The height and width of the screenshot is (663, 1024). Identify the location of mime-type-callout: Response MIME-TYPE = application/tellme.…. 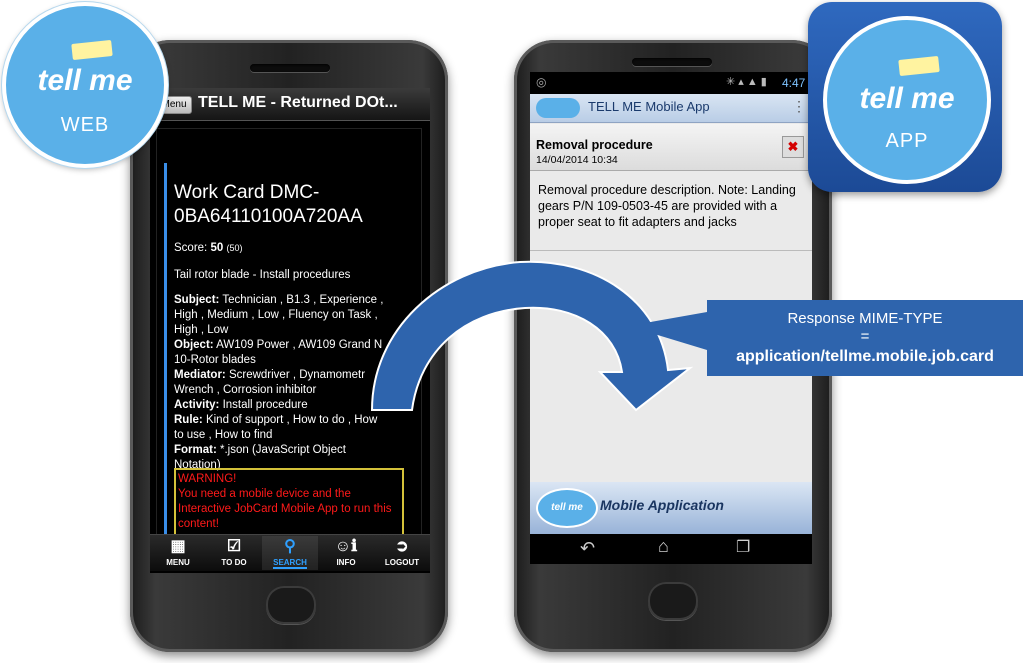
(865, 338).